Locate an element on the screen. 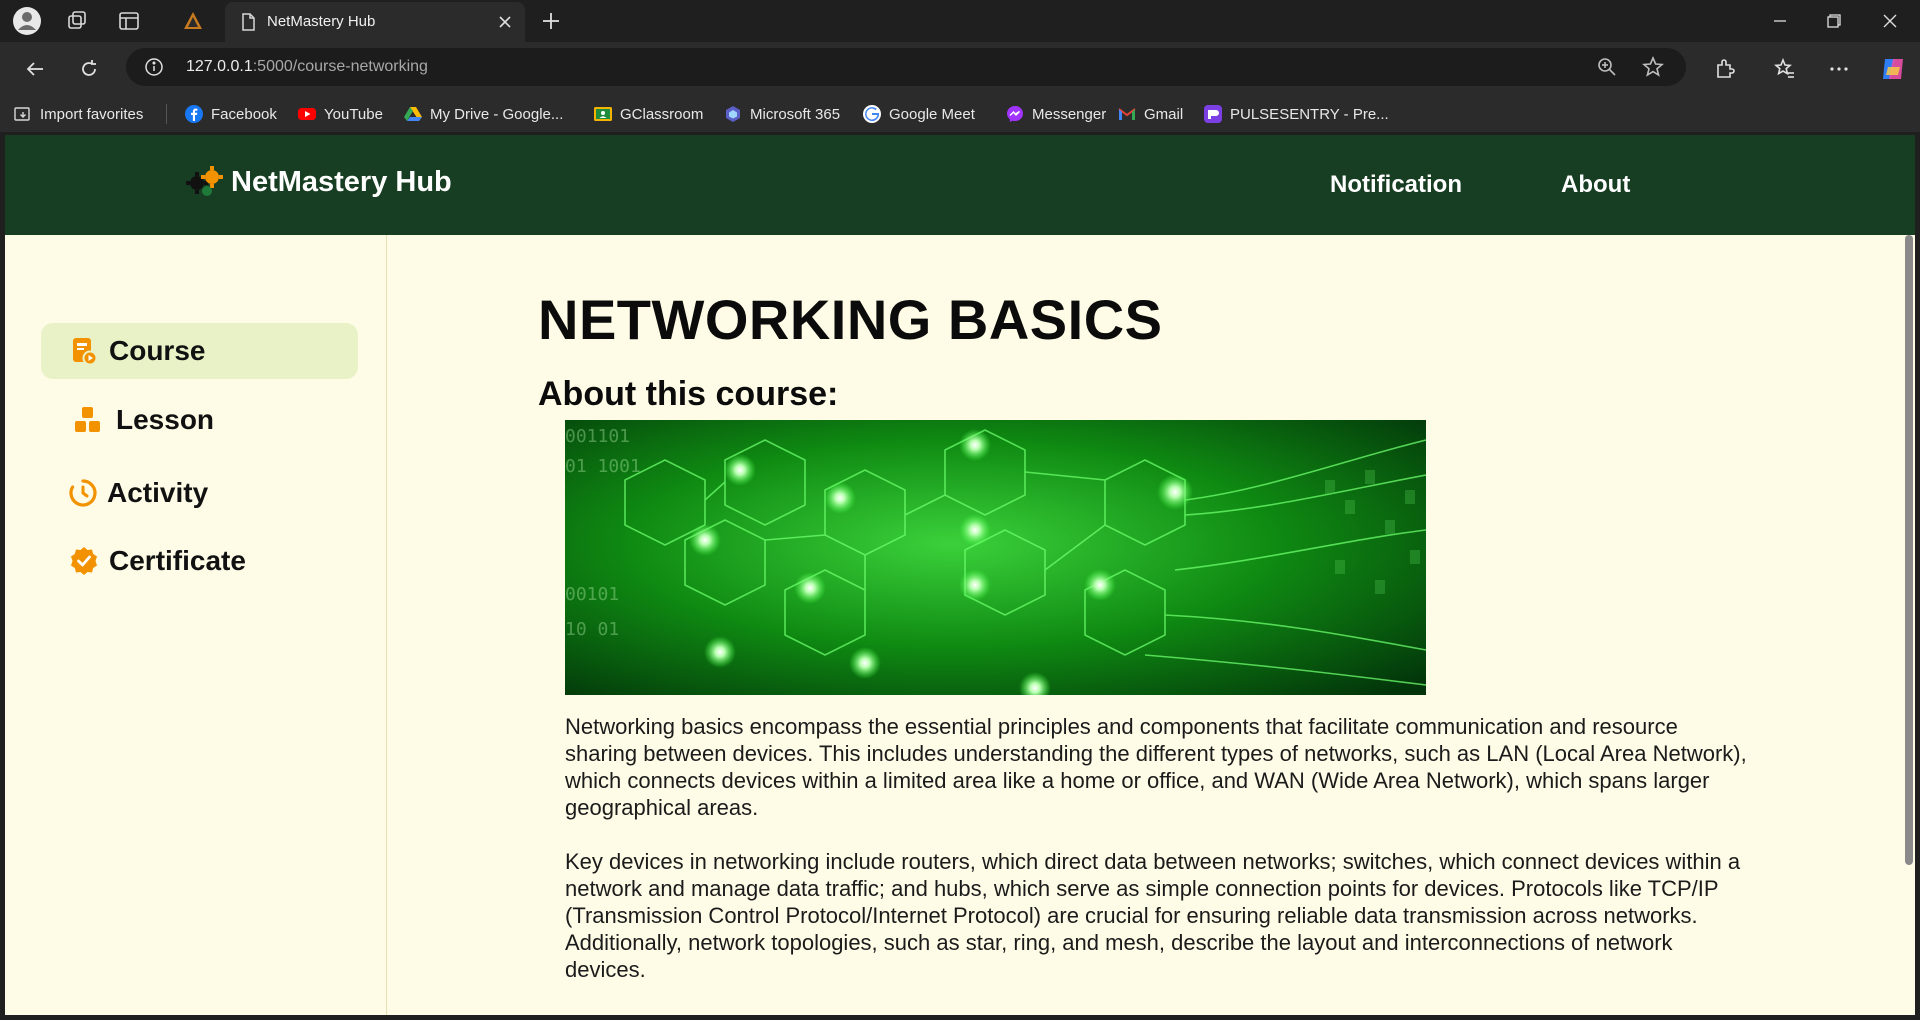 This screenshot has height=1020, width=1920. bookmark-label: Messenger is located at coordinates (1069, 114).